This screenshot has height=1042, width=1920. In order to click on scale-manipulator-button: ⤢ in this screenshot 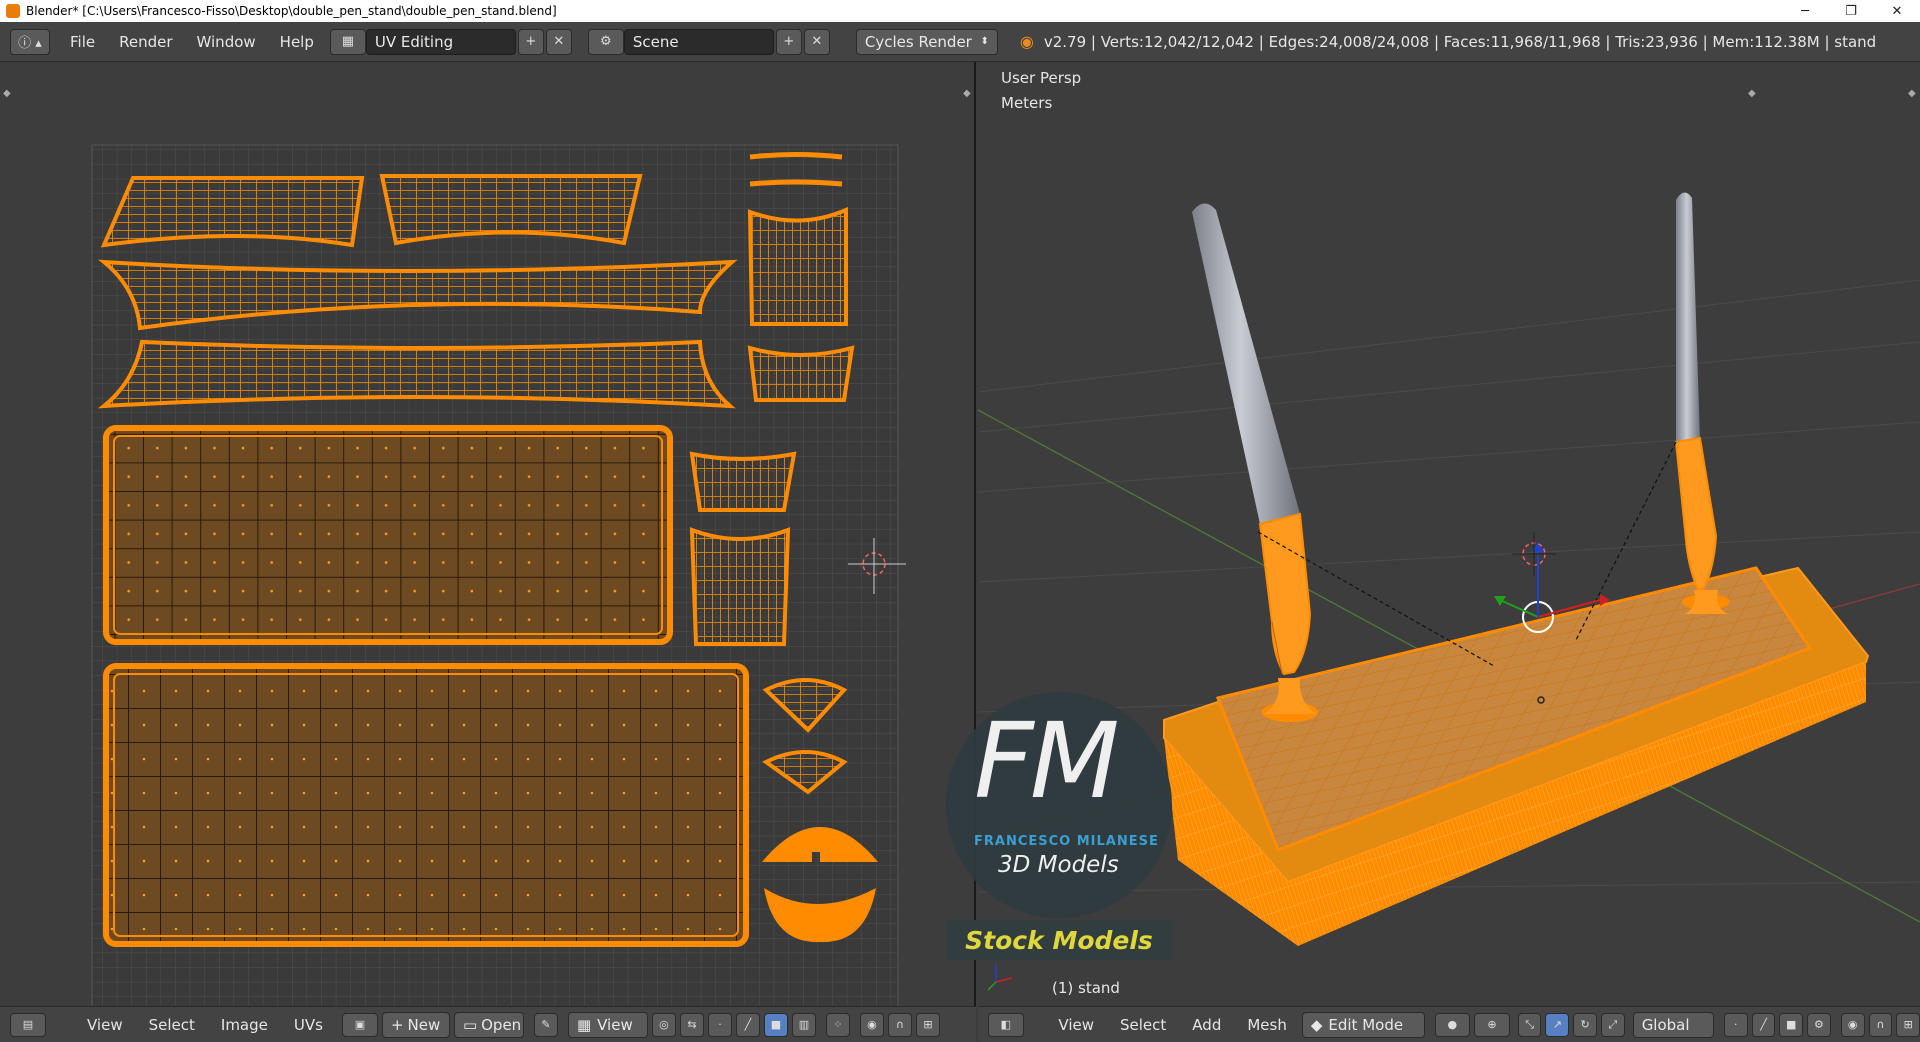, I will do `click(1612, 1024)`.